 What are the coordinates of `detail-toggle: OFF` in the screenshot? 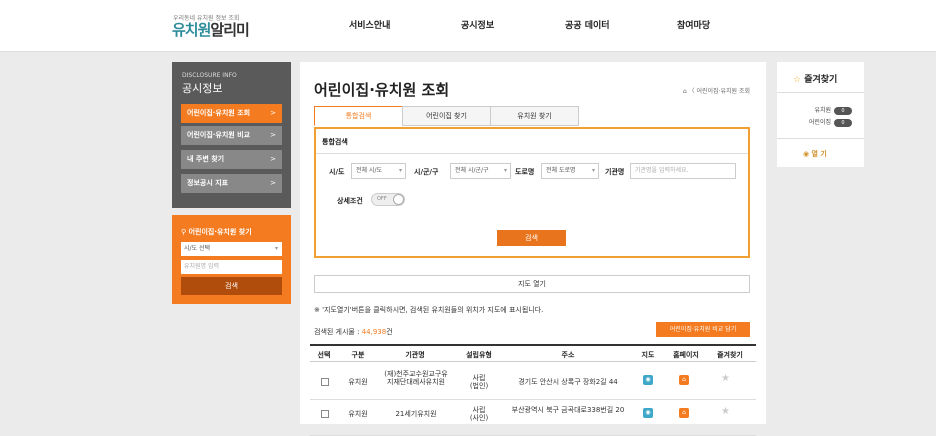 It's located at (388, 199).